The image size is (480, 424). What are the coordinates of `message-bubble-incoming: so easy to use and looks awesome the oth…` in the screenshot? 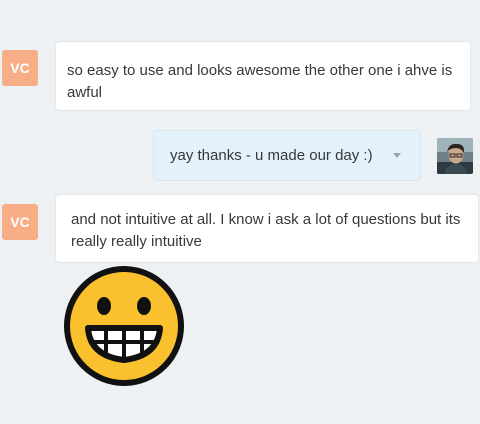 It's located at (263, 76).